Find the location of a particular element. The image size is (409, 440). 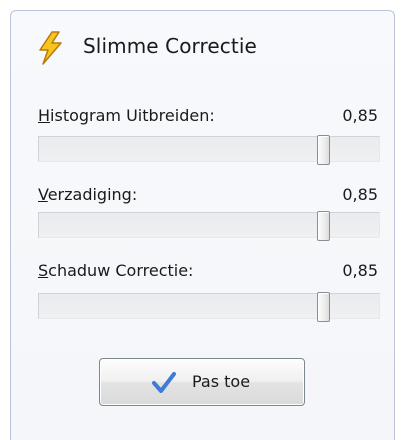

shadow-correction-label: Schaduw Correctie: is located at coordinates (115, 270).